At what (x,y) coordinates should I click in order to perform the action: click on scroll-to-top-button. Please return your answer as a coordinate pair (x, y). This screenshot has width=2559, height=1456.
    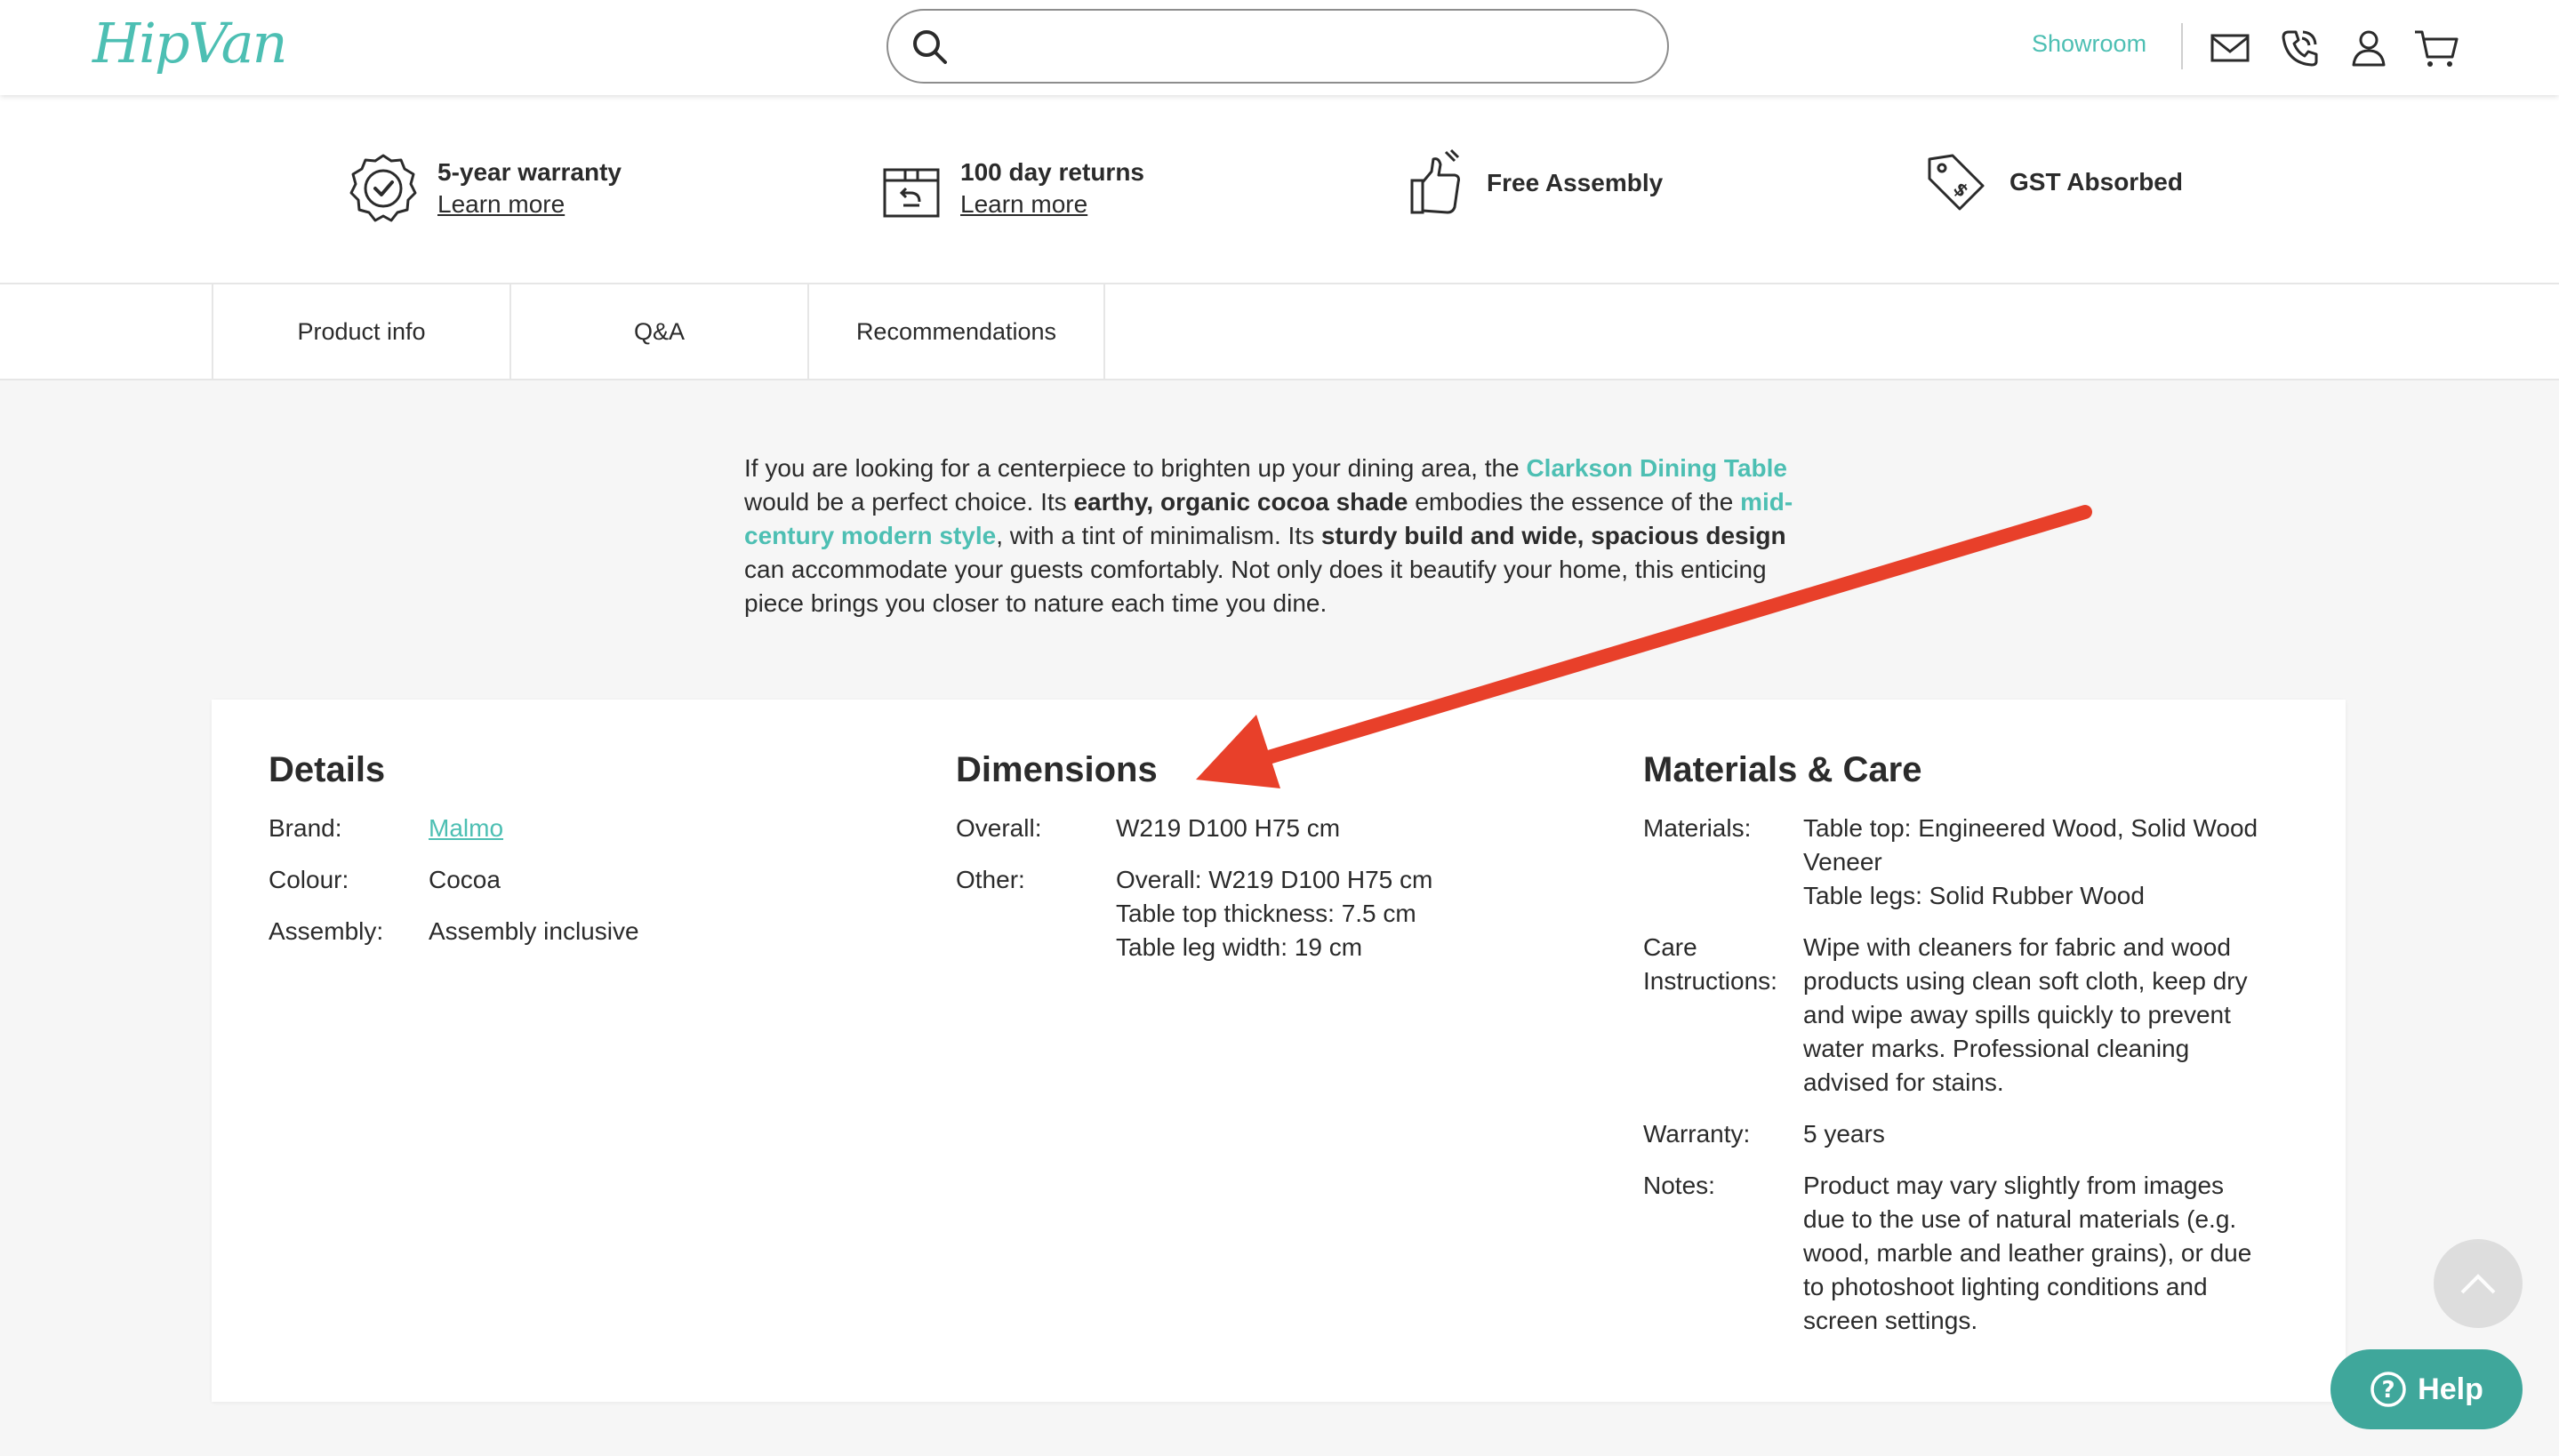
    Looking at the image, I should click on (2478, 1283).